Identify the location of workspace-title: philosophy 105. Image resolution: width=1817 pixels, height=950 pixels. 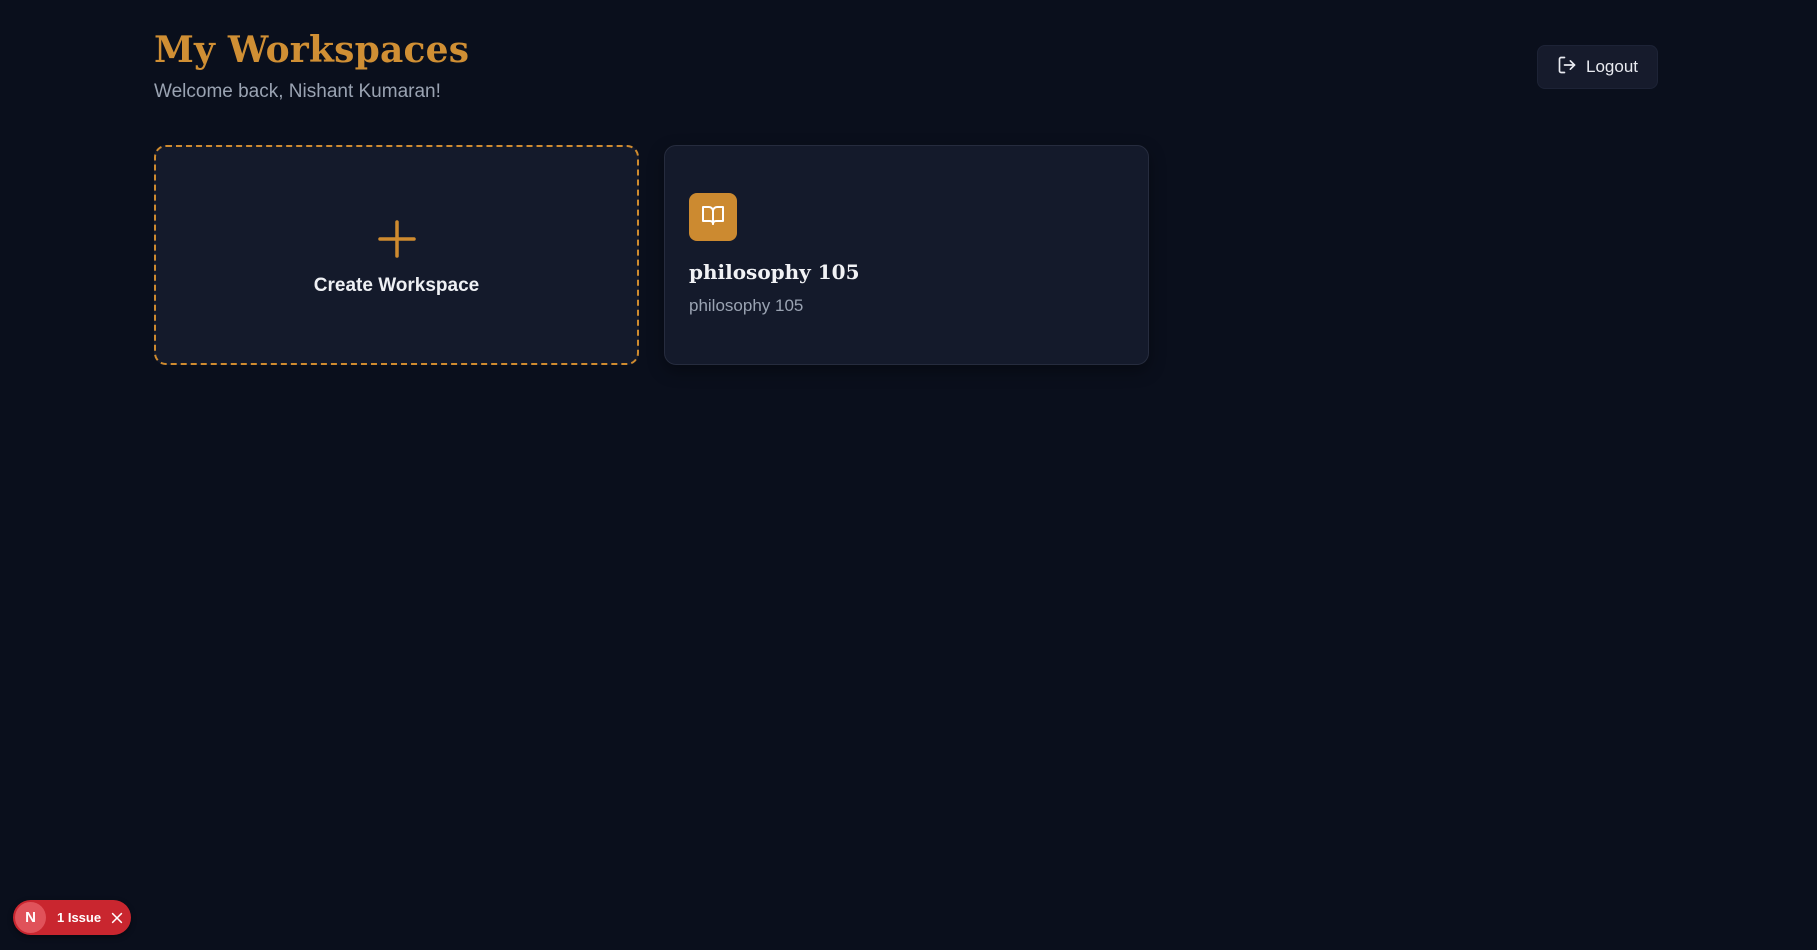
(774, 272).